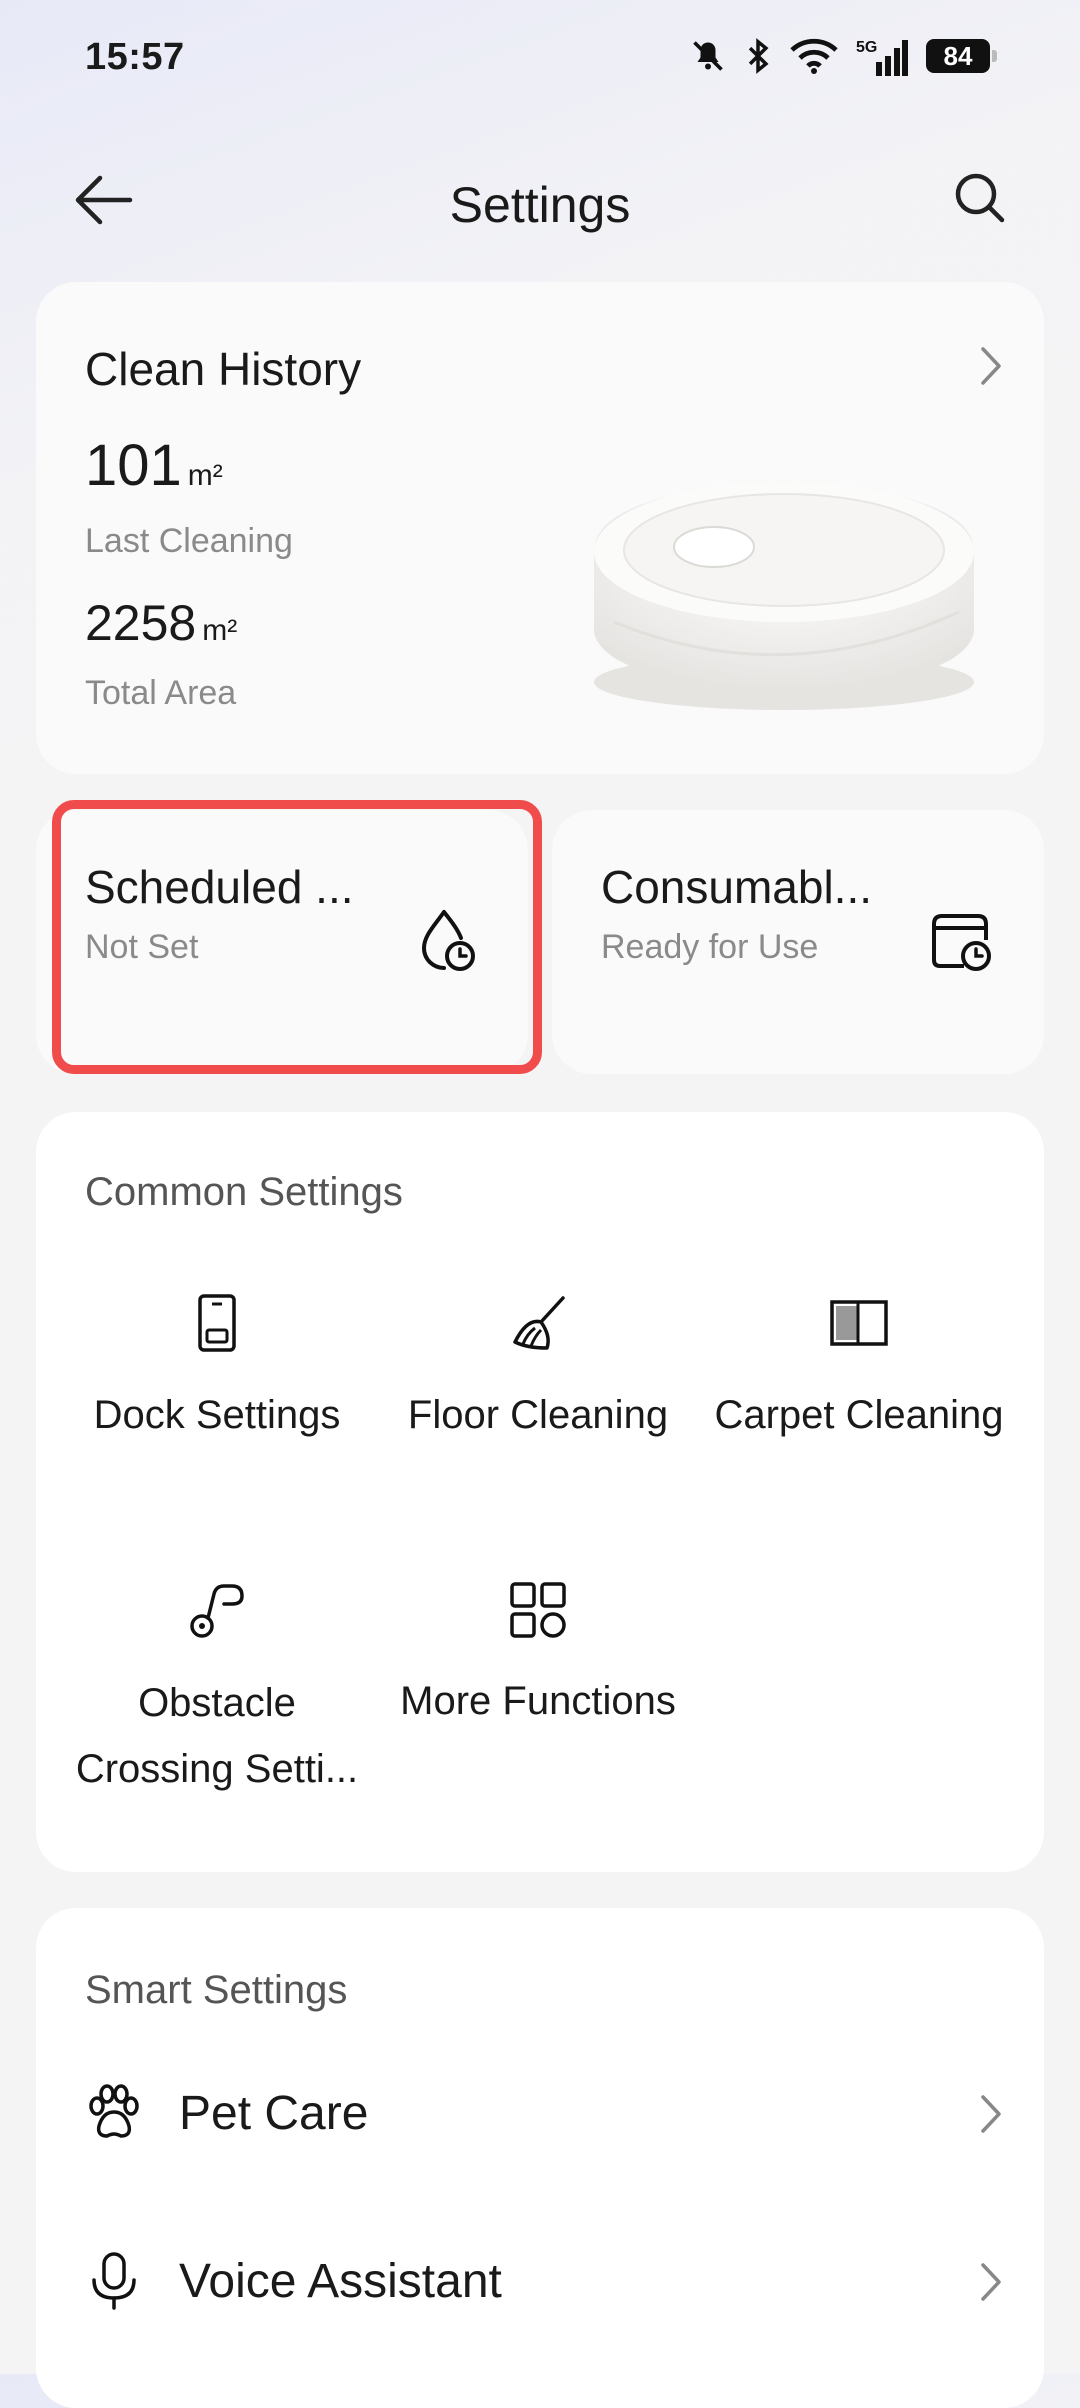  Describe the element at coordinates (859, 1415) in the screenshot. I see `carpet-cleaning-label: Carpet Cleaning` at that location.